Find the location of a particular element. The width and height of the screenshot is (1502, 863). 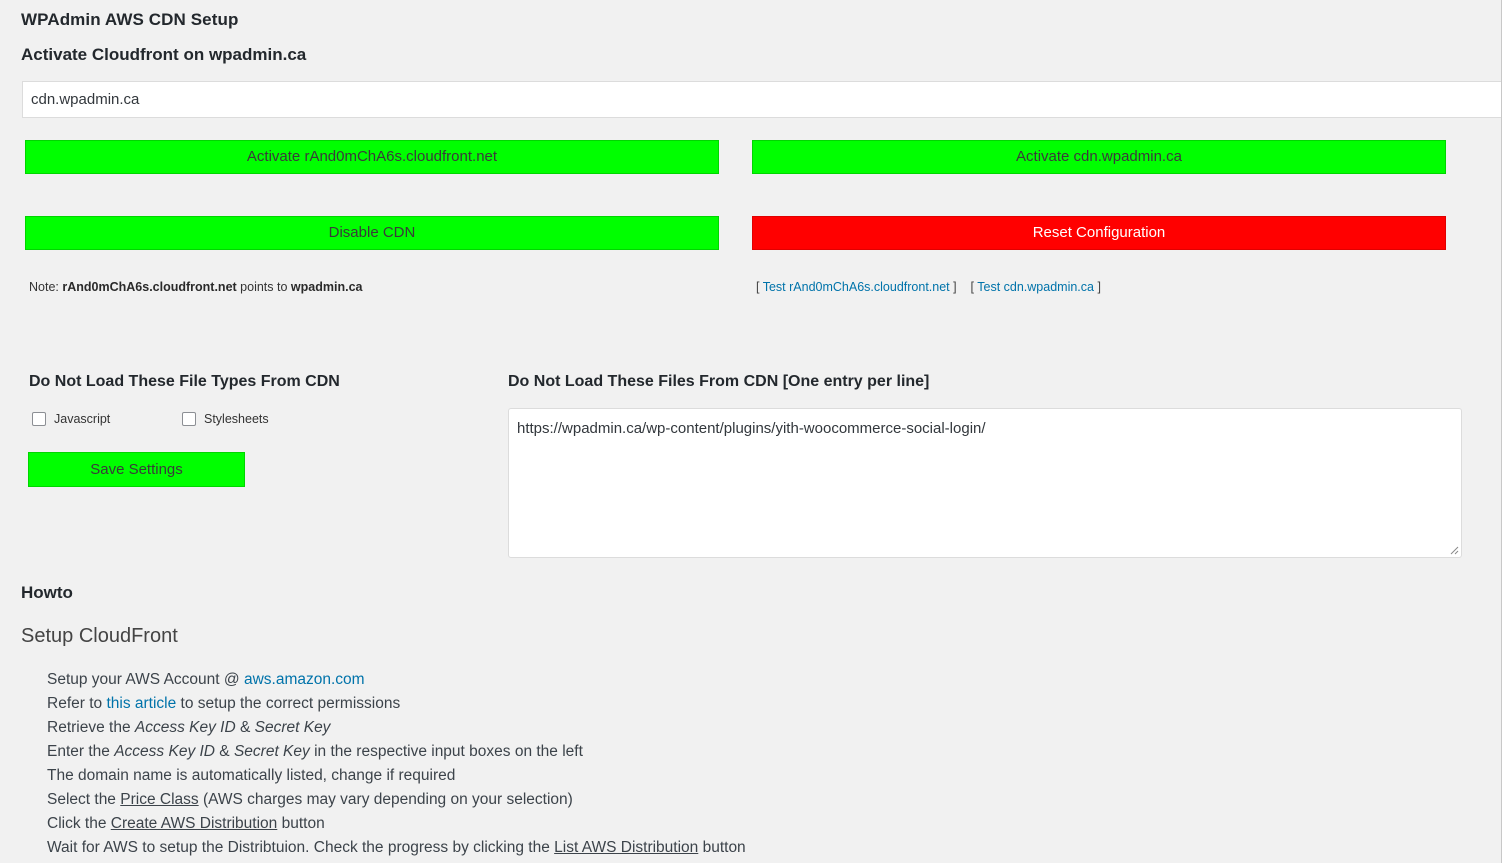

this-article-link: this article is located at coordinates (141, 703).